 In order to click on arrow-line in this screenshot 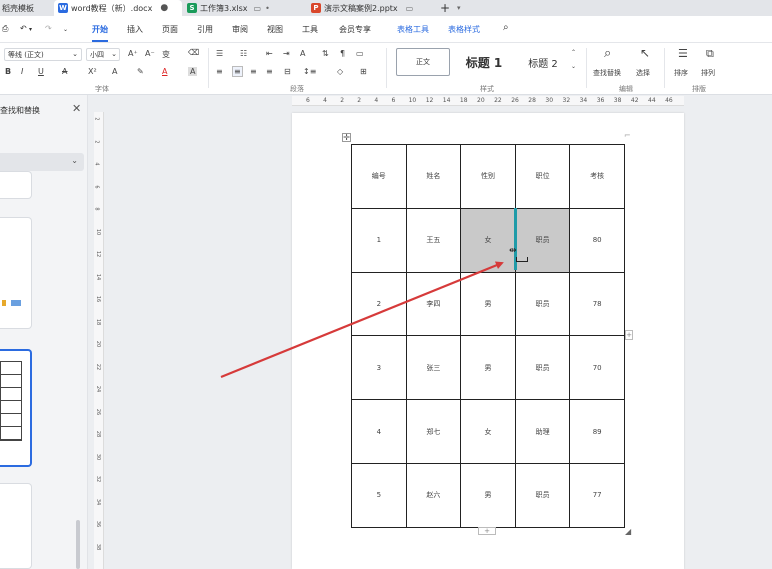, I will do `click(362, 320)`.